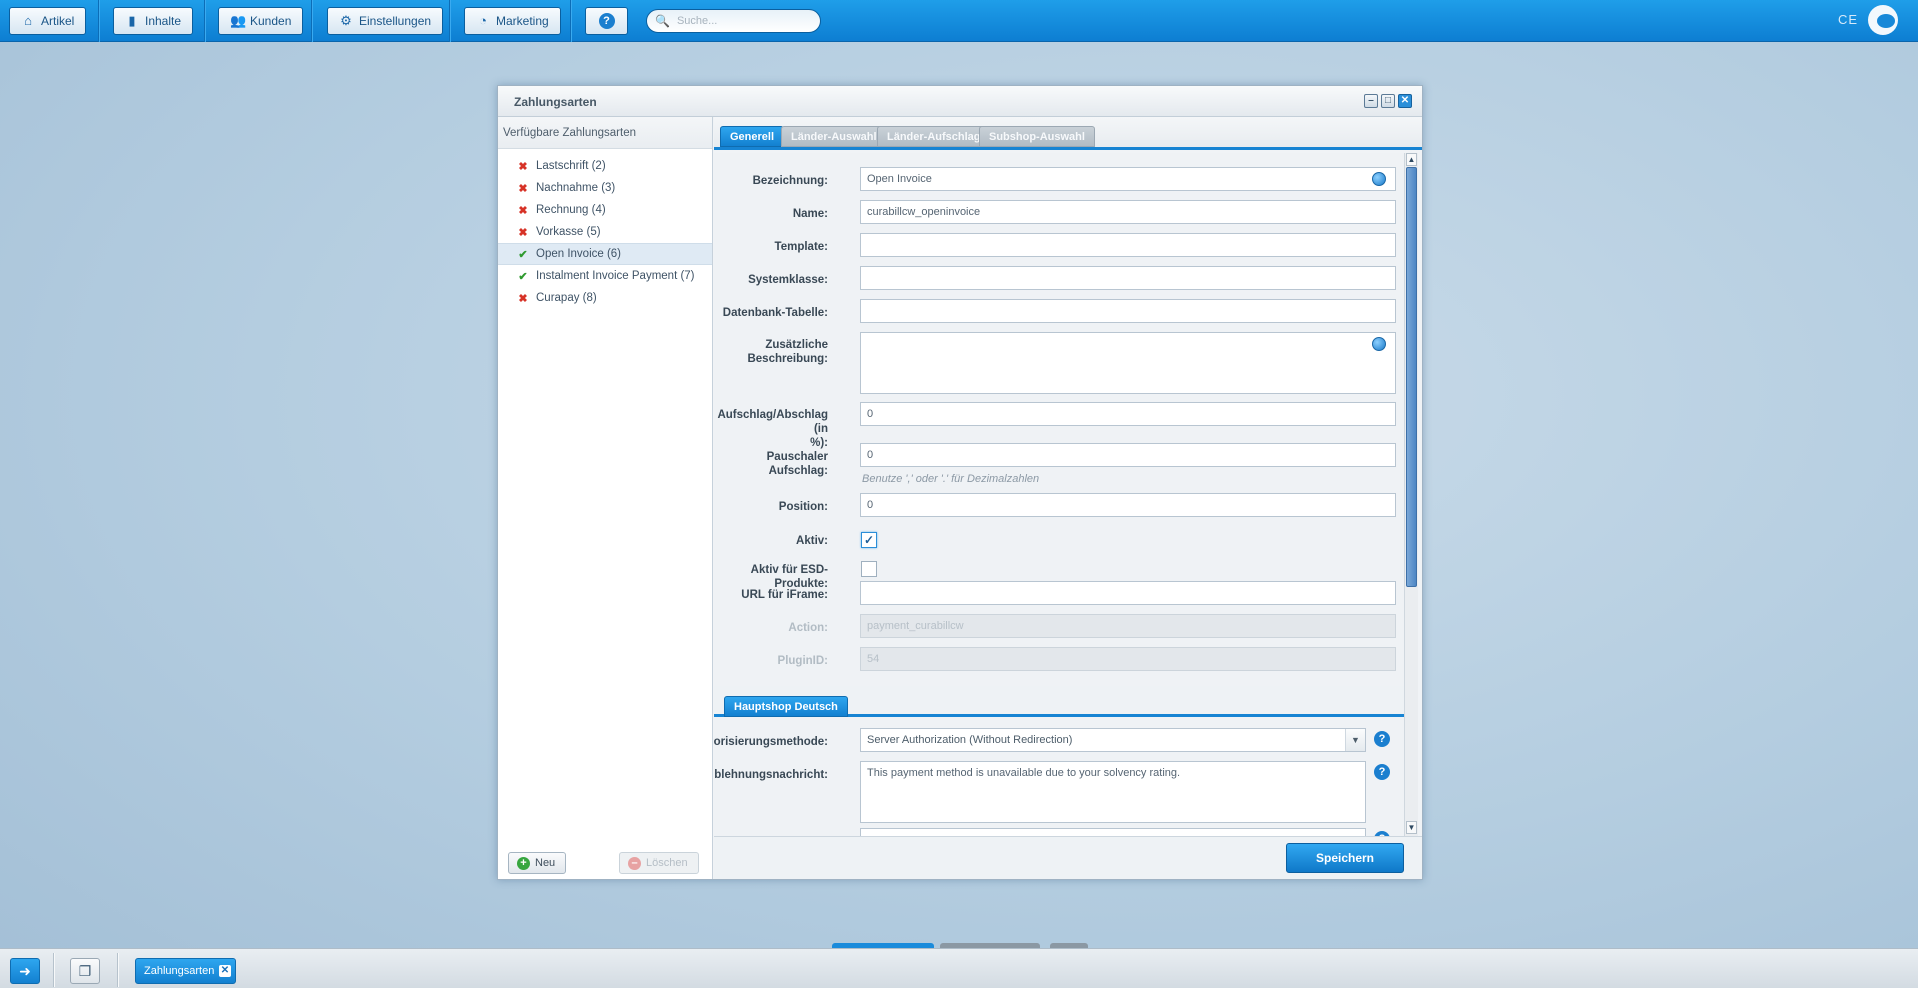 The width and height of the screenshot is (1918, 988). I want to click on menu-kunden-label: Kunden, so click(271, 21).